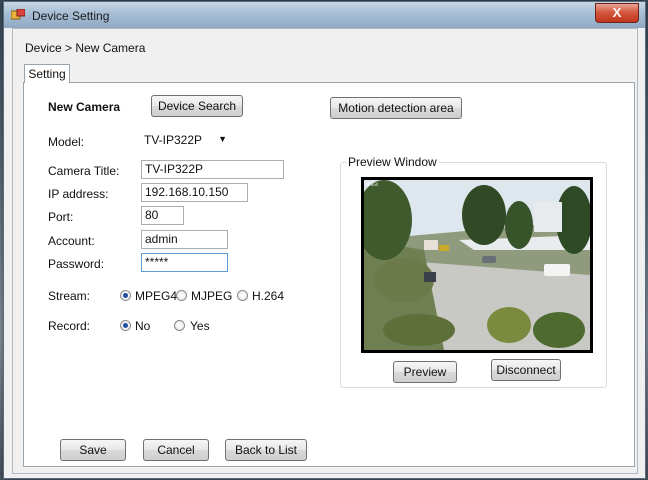 The image size is (648, 480). I want to click on close-button: X, so click(617, 13).